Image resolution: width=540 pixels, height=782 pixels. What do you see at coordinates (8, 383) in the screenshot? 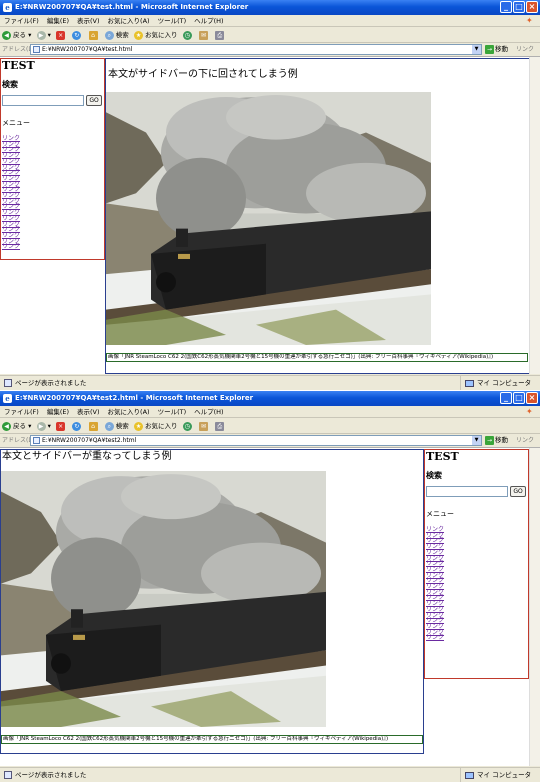
I see `status-page-icon` at bounding box center [8, 383].